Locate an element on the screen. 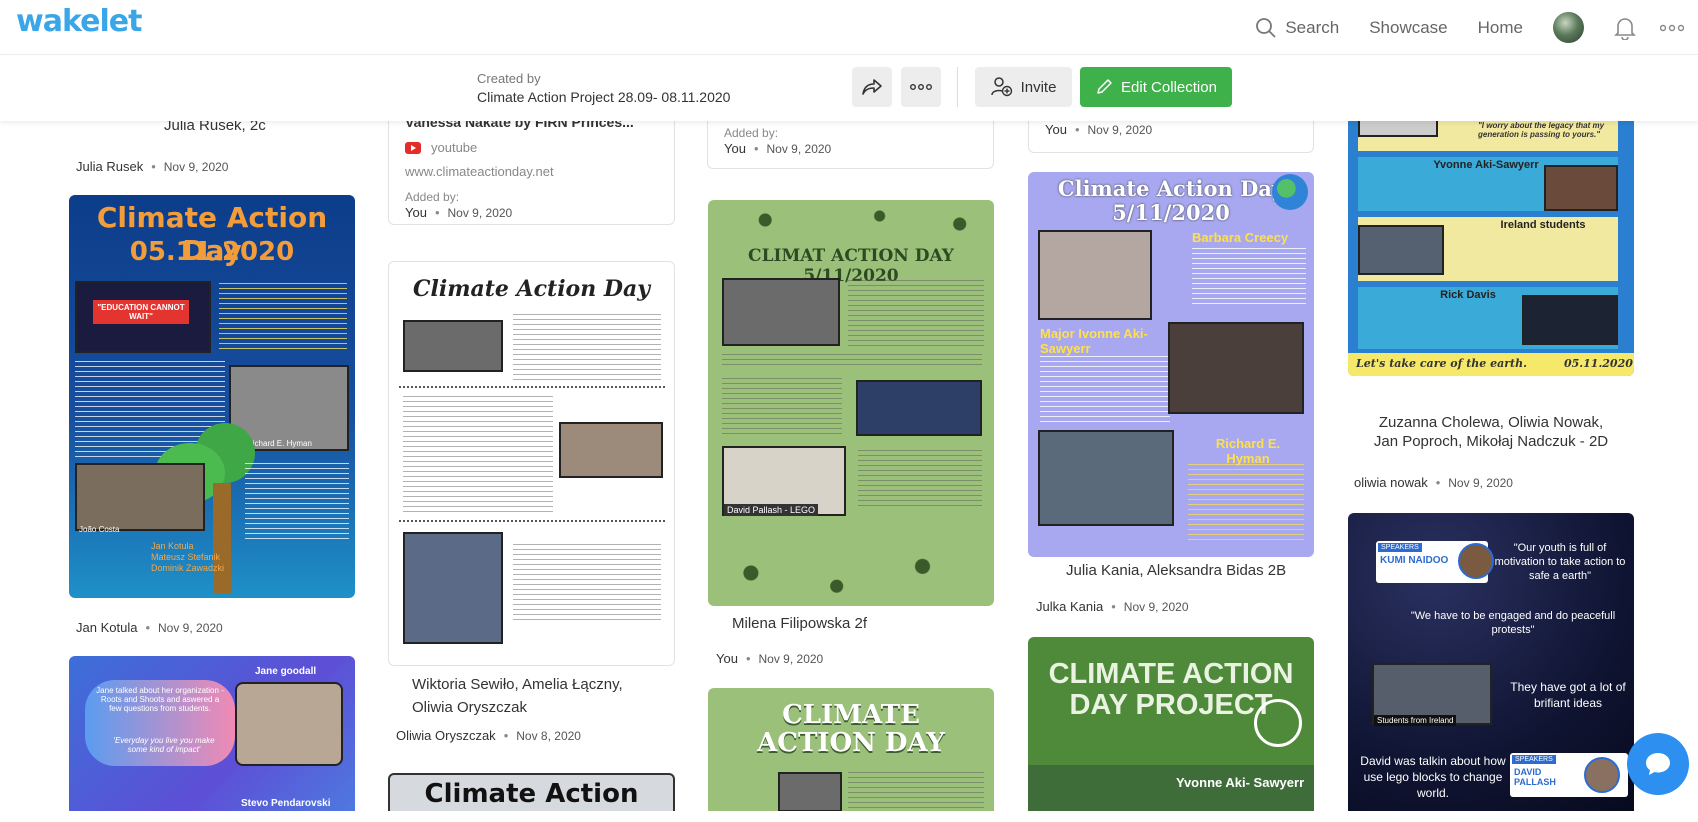 Image resolution: width=1698 pixels, height=822 pixels. caption-line: Oliwia Oryszczak is located at coordinates (470, 707).